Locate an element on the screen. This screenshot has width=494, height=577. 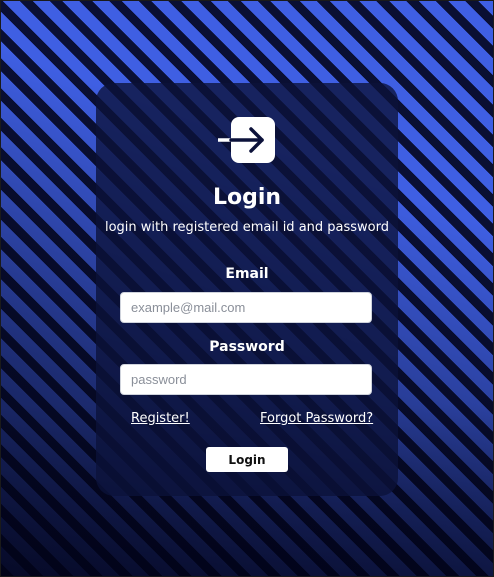
email-field is located at coordinates (246, 307).